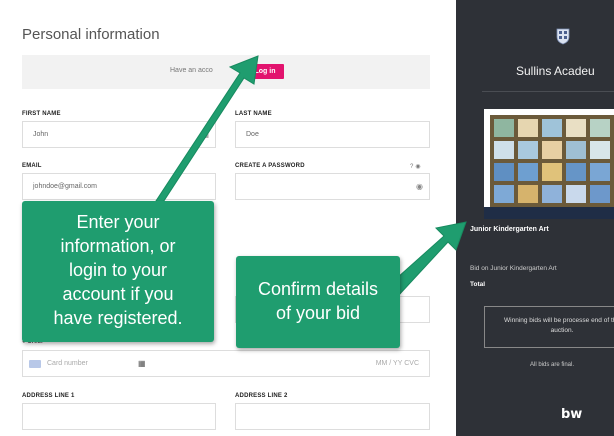 The width and height of the screenshot is (614, 436). What do you see at coordinates (41, 134) in the screenshot?
I see `first-name-value: John` at bounding box center [41, 134].